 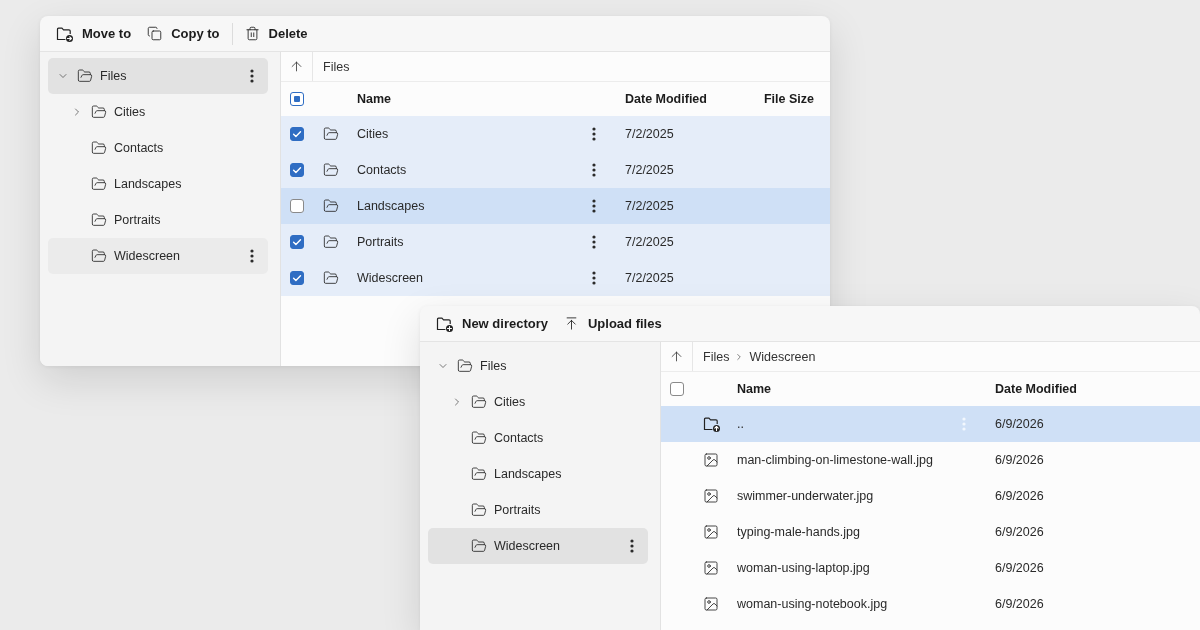 I want to click on file-row: Landscapes 7/2/2025, so click(x=555, y=206).